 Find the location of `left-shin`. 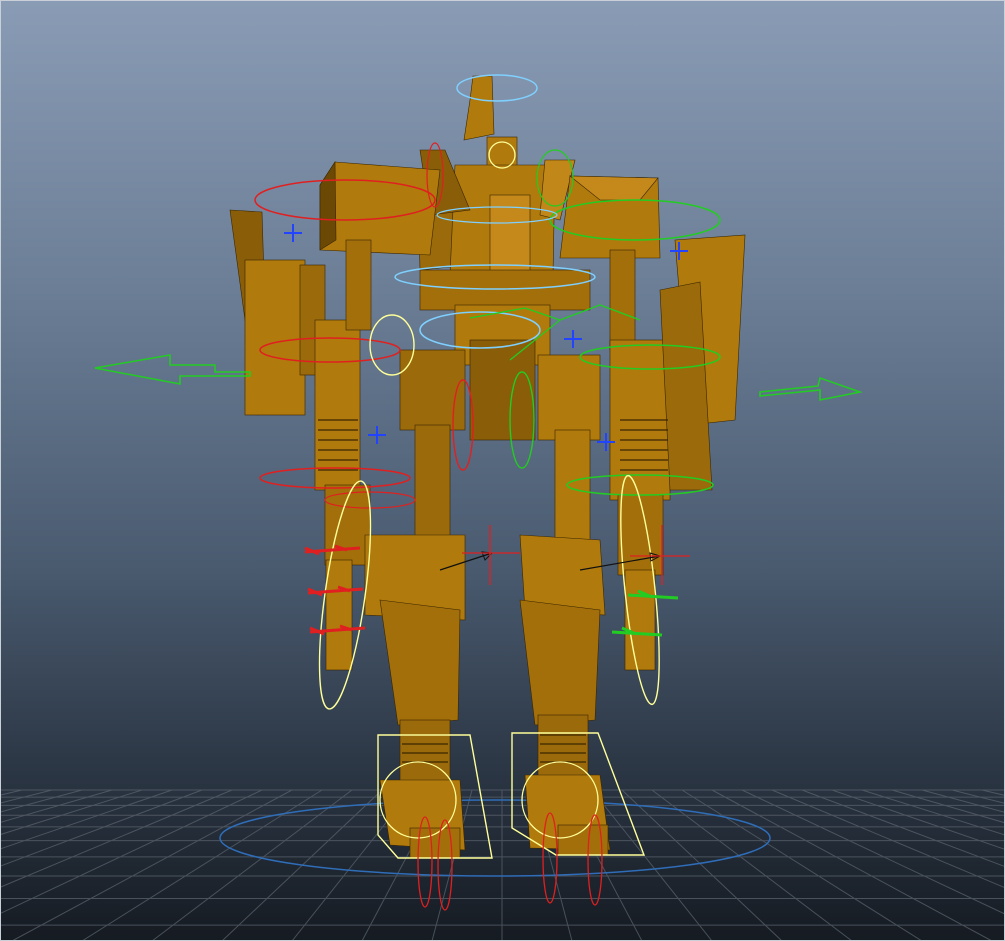

left-shin is located at coordinates (420, 662).